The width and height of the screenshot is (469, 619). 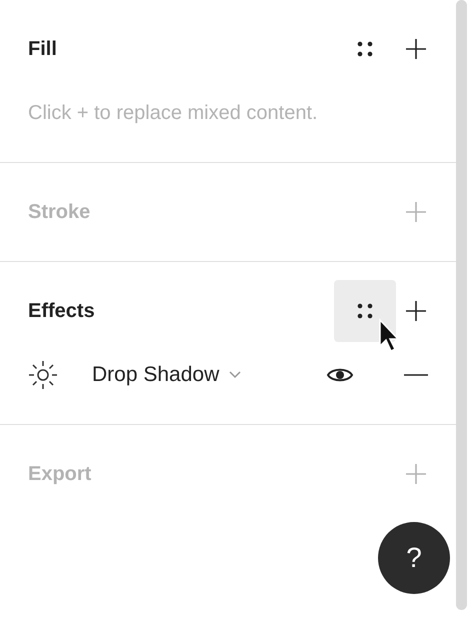 I want to click on section-title: Fill, so click(x=42, y=49).